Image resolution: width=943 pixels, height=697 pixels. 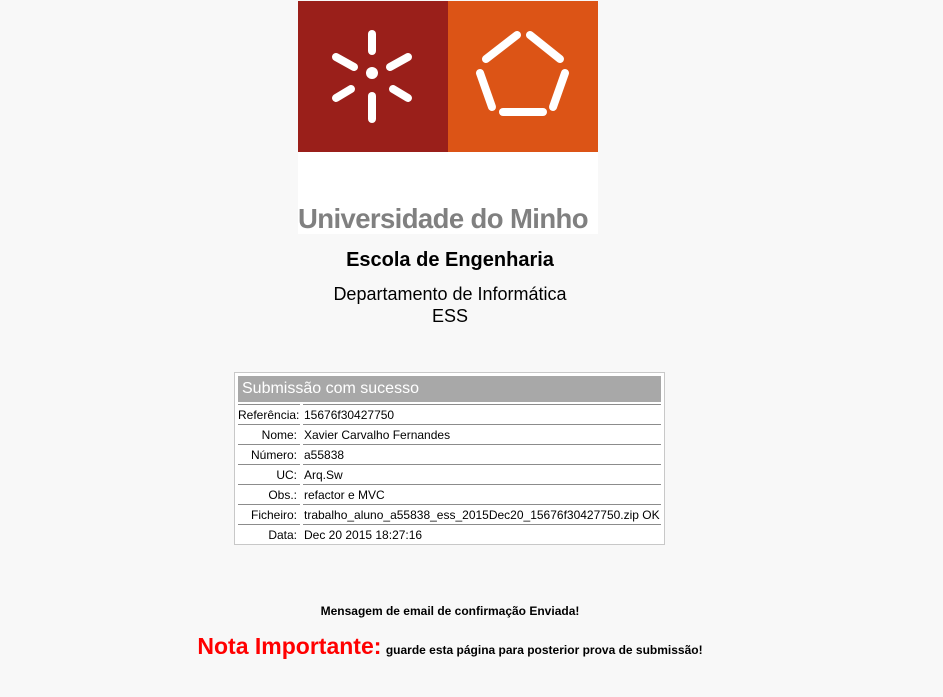 I want to click on row-label: Obs.:, so click(x=269, y=494).